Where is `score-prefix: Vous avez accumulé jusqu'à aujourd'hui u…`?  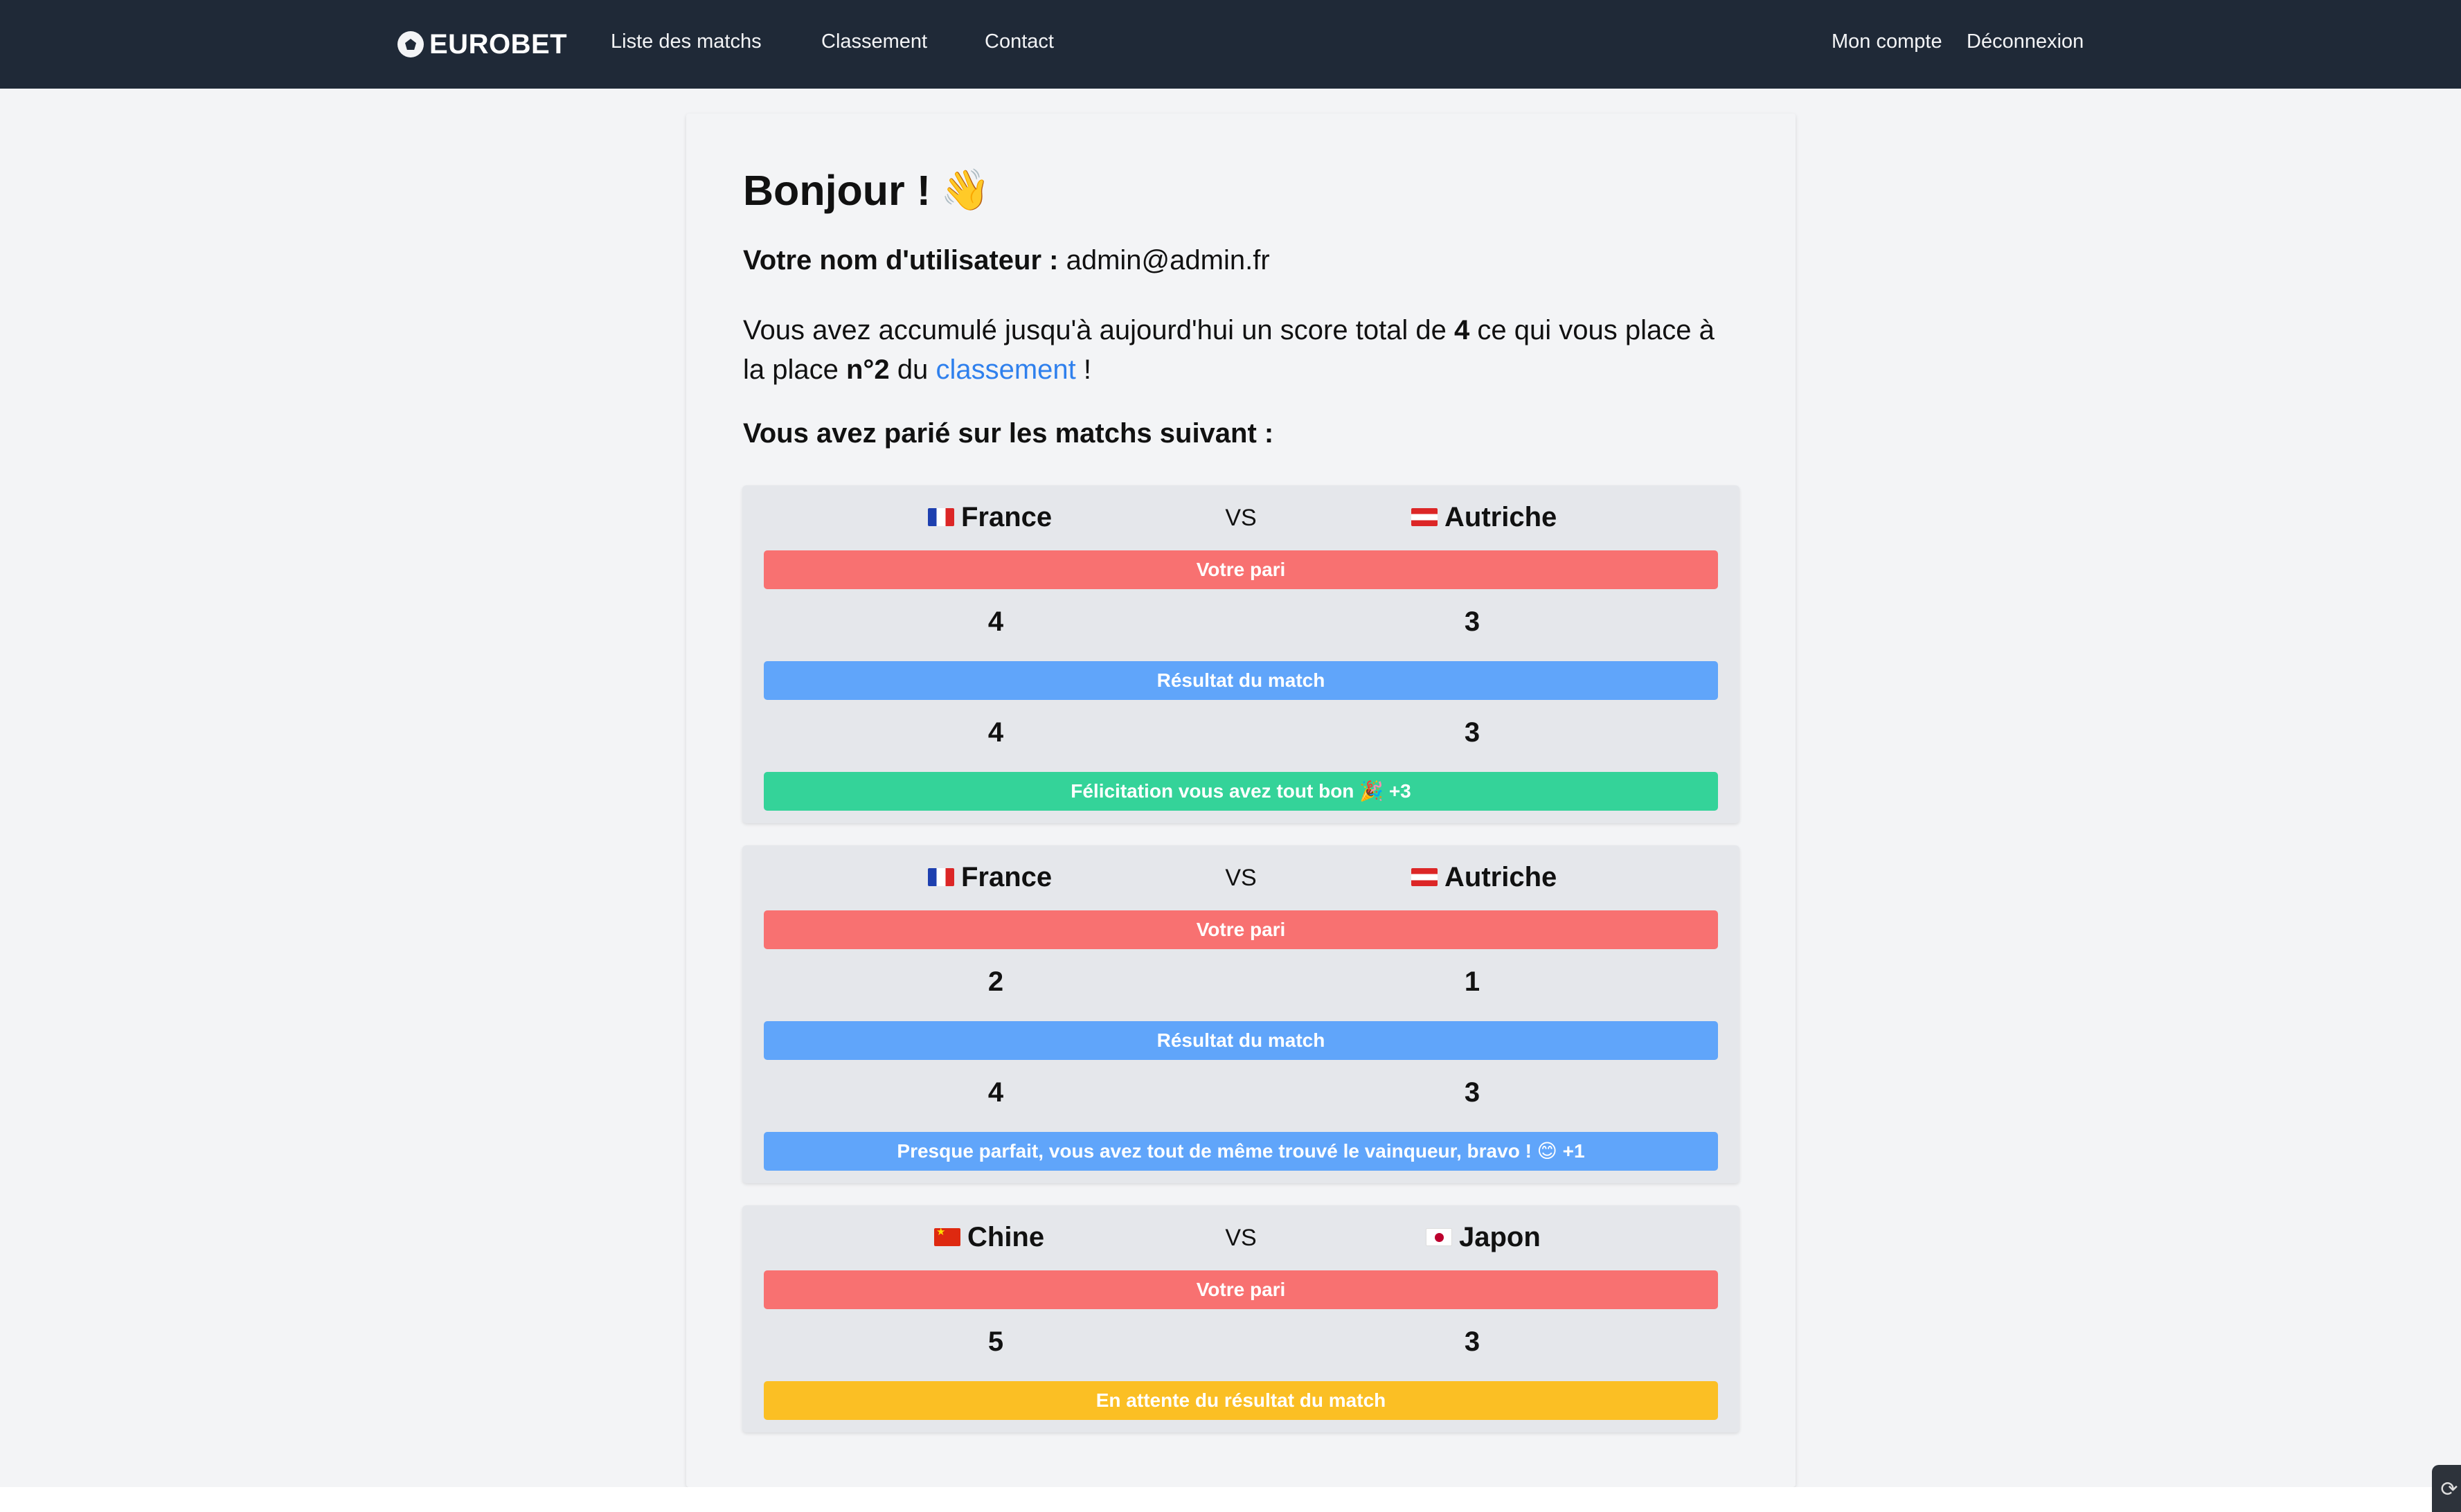 score-prefix: Vous avez accumulé jusqu'à aujourd'hui u… is located at coordinates (1095, 330).